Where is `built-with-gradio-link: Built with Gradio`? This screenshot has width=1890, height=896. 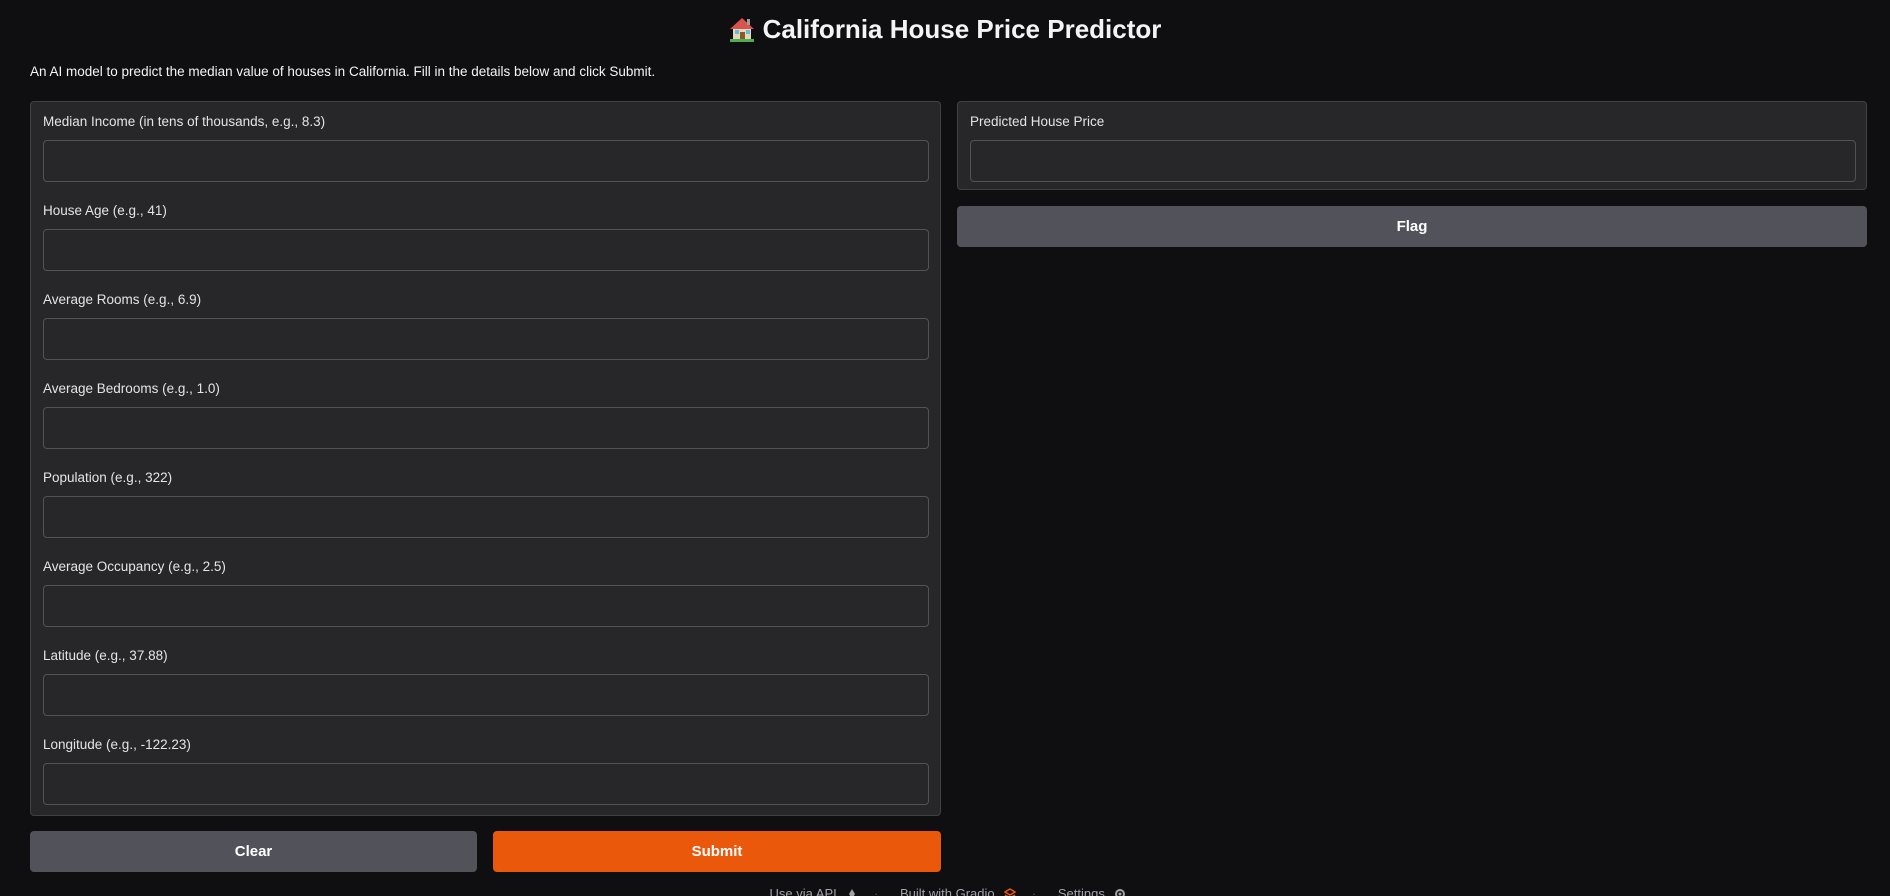 built-with-gradio-link: Built with Gradio is located at coordinates (955, 891).